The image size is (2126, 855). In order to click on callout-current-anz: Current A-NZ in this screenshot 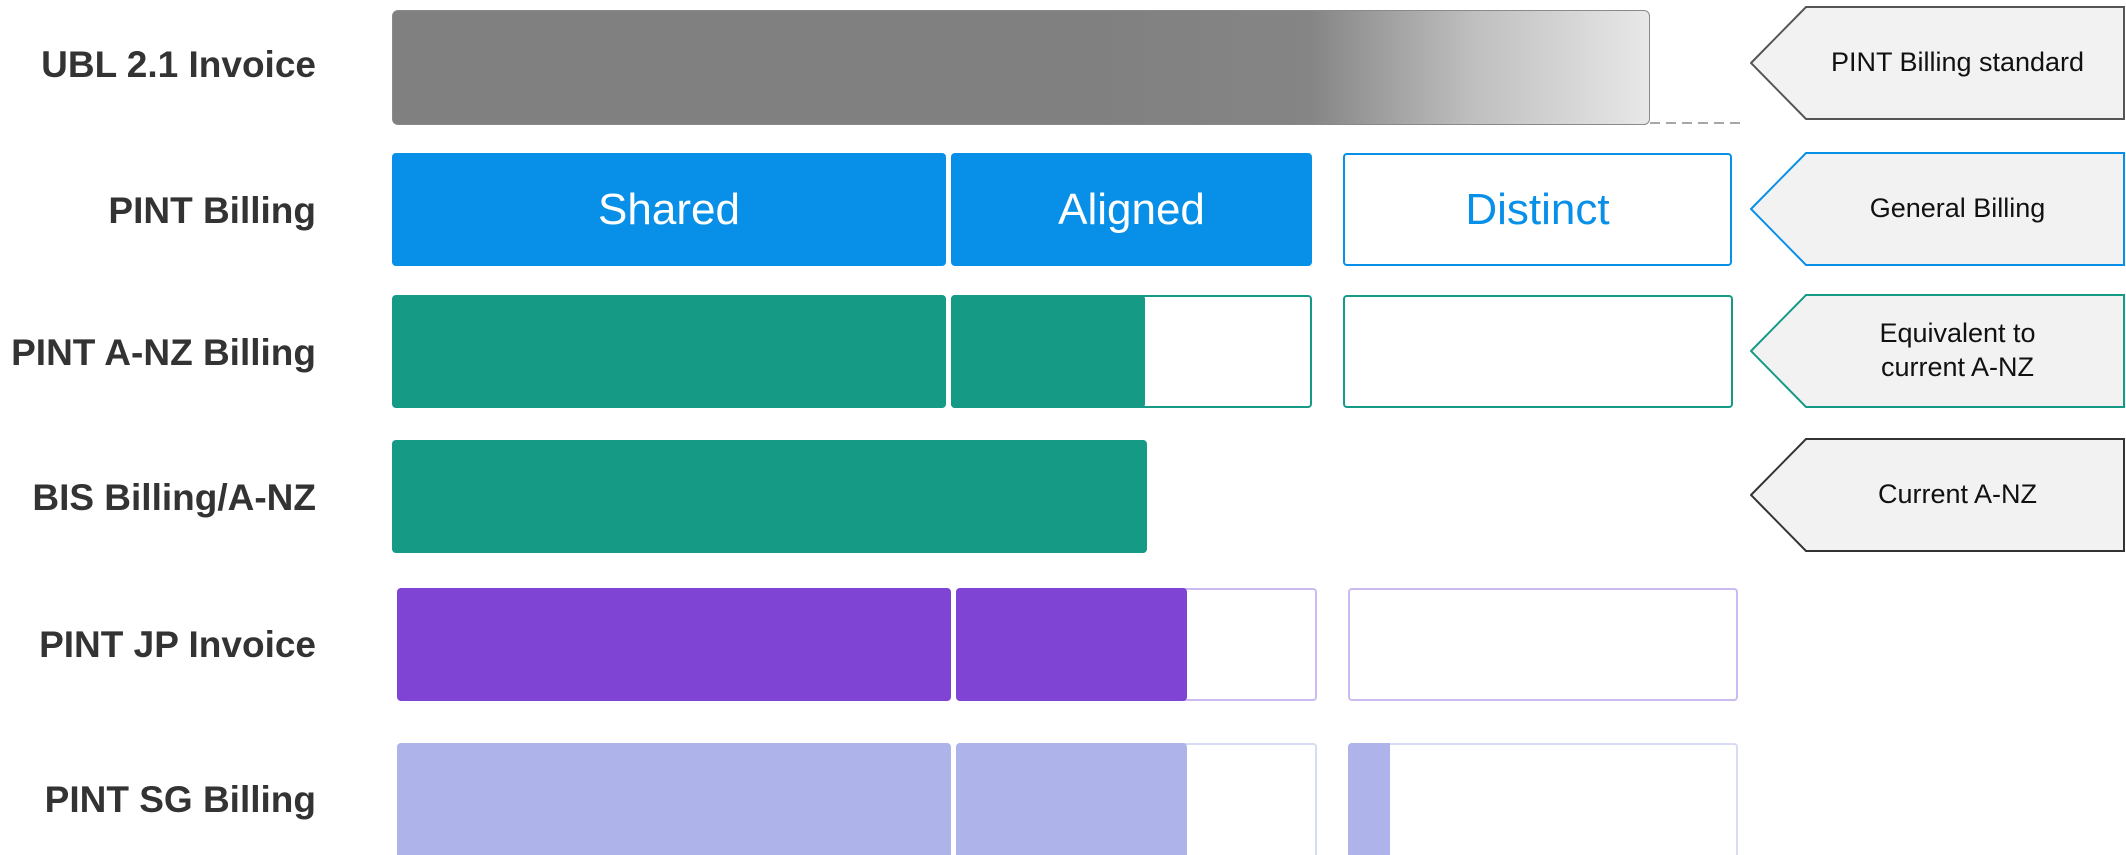, I will do `click(1937, 495)`.